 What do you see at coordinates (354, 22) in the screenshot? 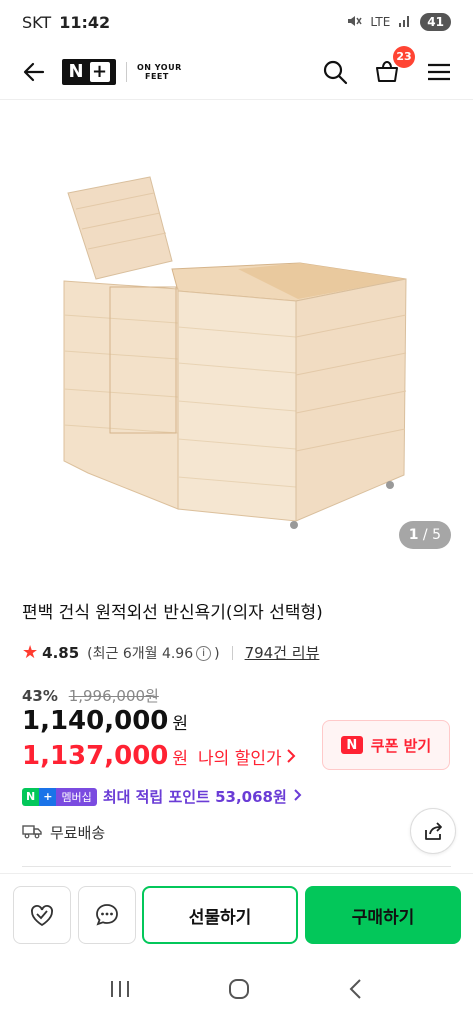
I see `mute-icon` at bounding box center [354, 22].